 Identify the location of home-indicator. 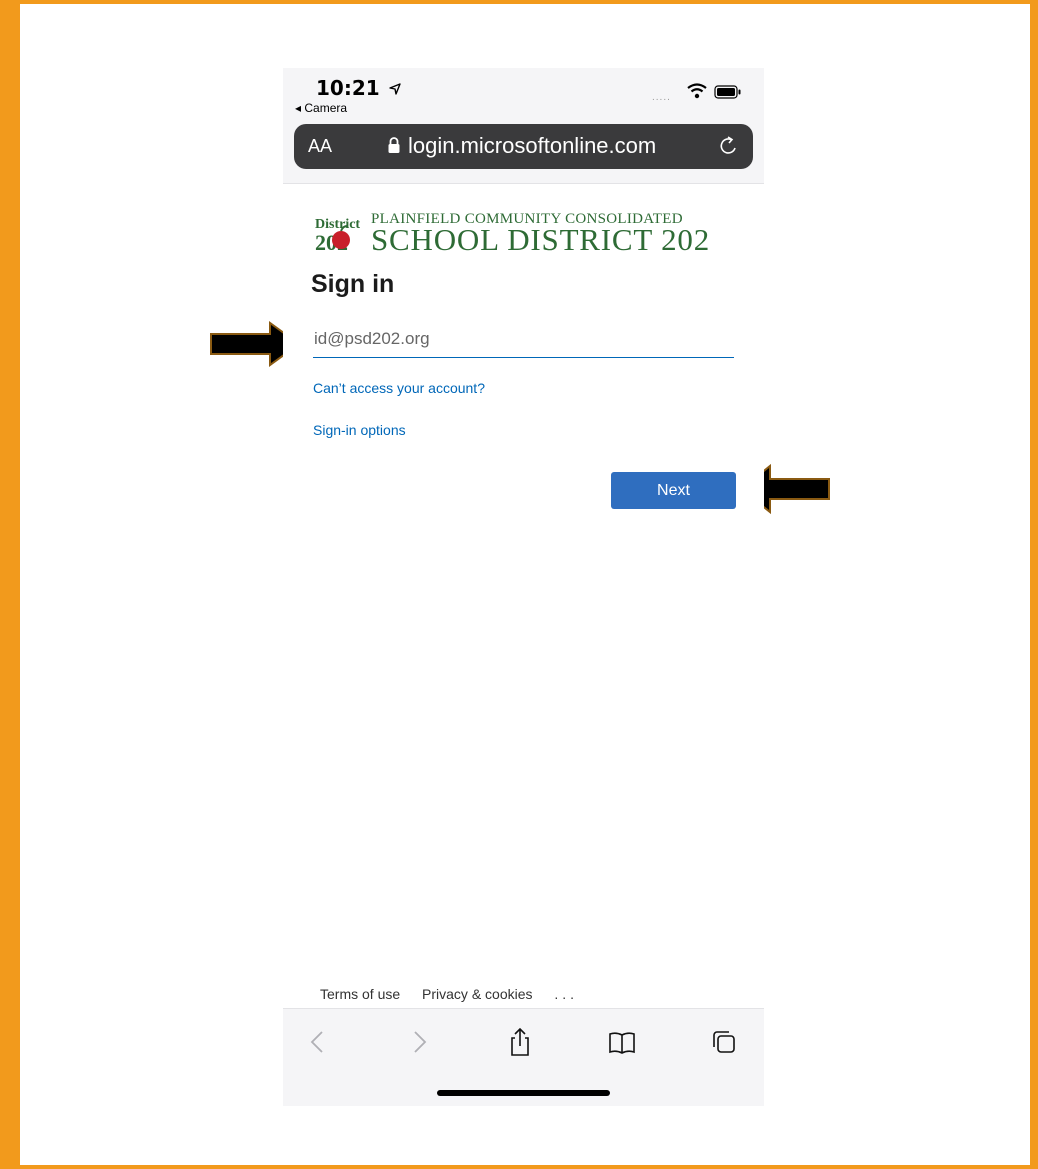
(523, 1093).